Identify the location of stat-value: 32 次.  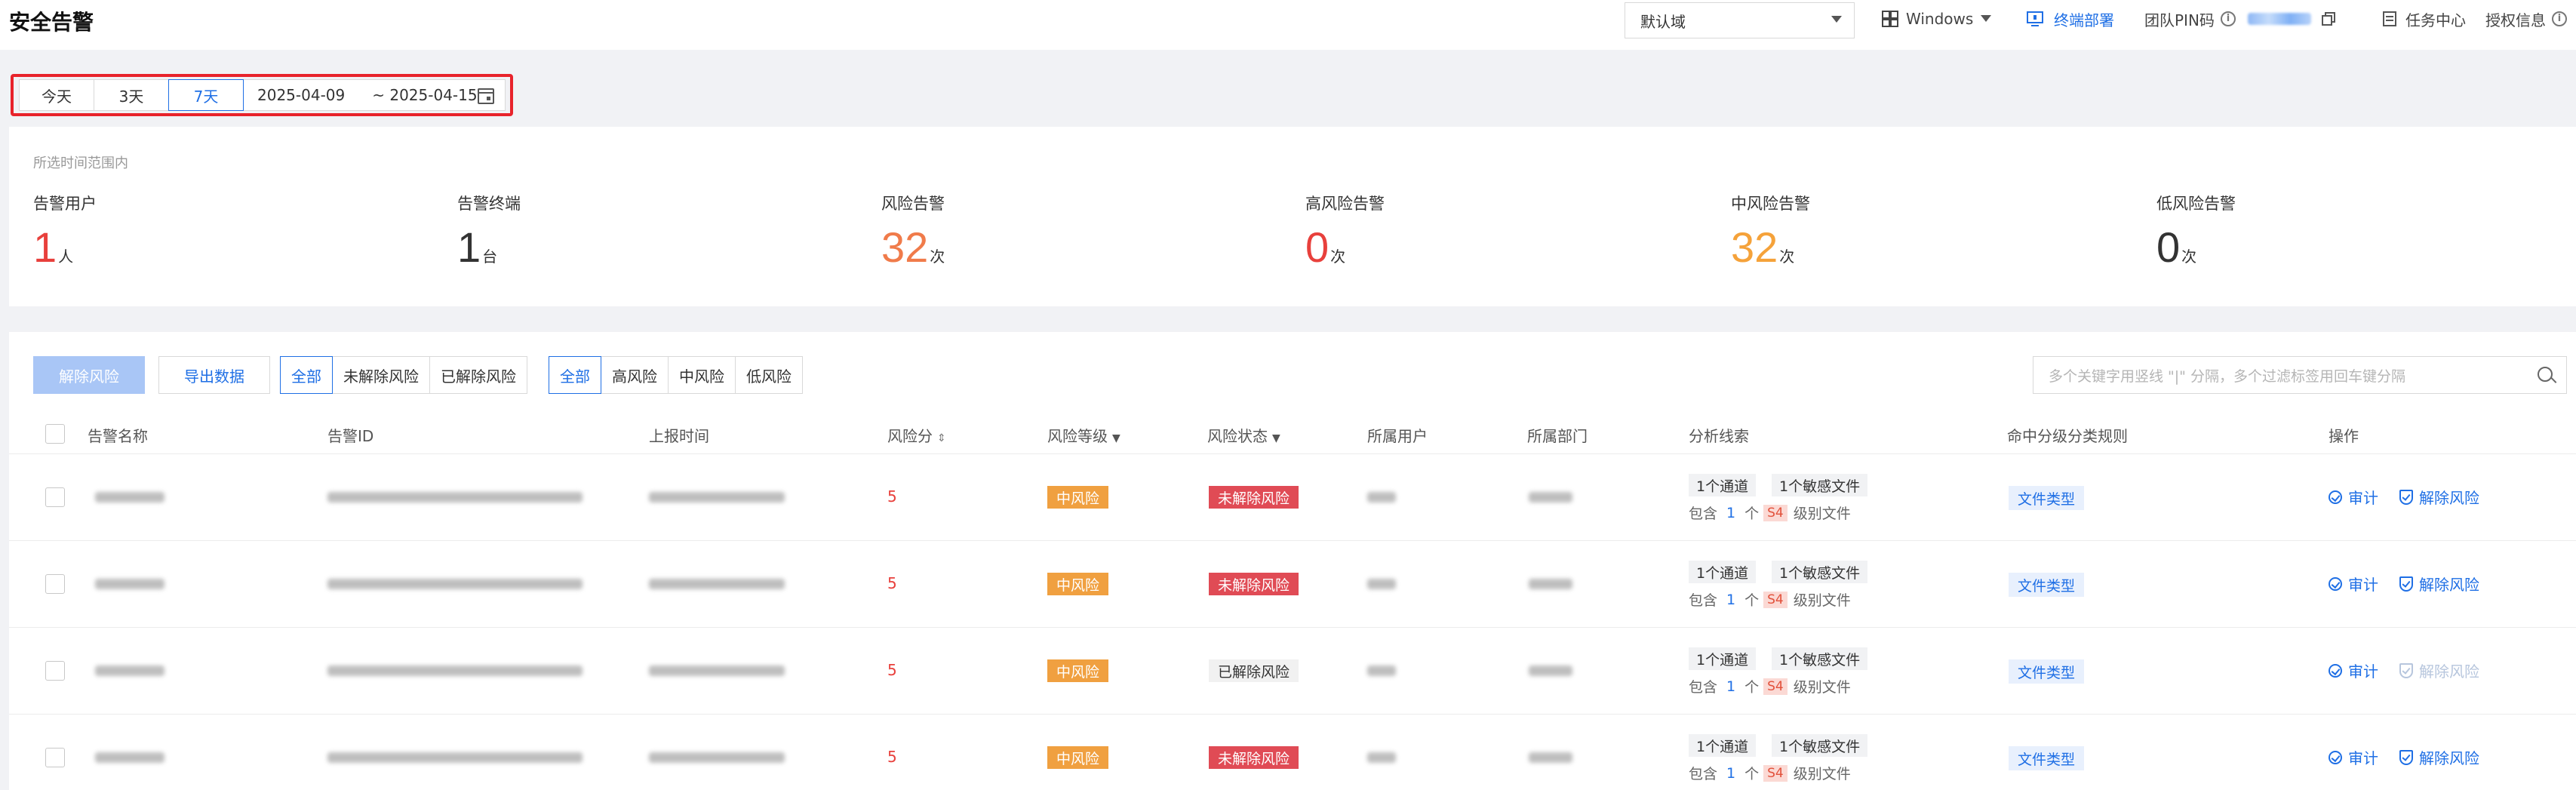
(913, 247).